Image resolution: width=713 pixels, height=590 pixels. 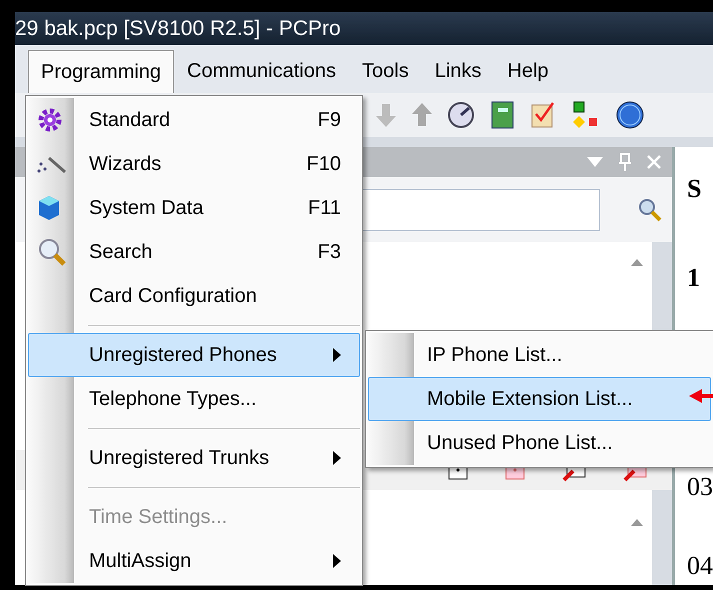 What do you see at coordinates (261, 71) in the screenshot?
I see `menu-item: Communications` at bounding box center [261, 71].